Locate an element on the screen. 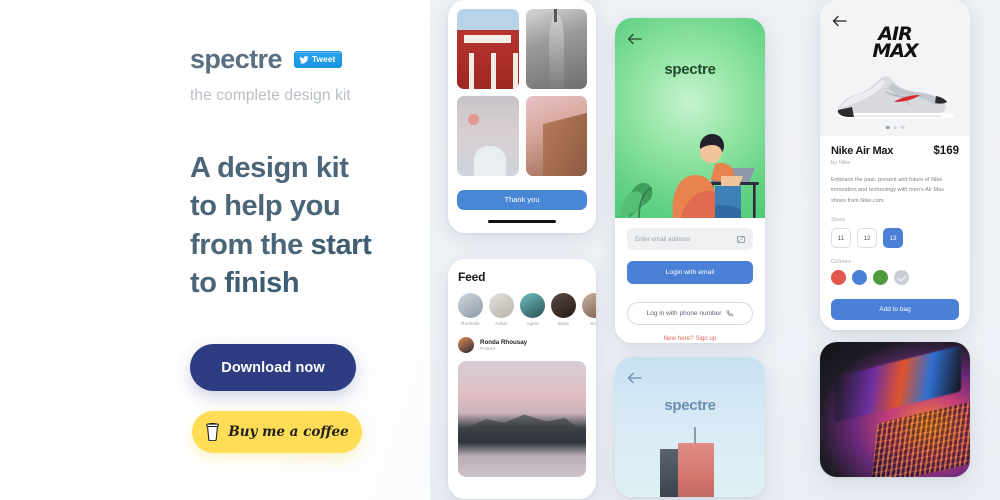  thank-you-button: Thank you is located at coordinates (522, 200).